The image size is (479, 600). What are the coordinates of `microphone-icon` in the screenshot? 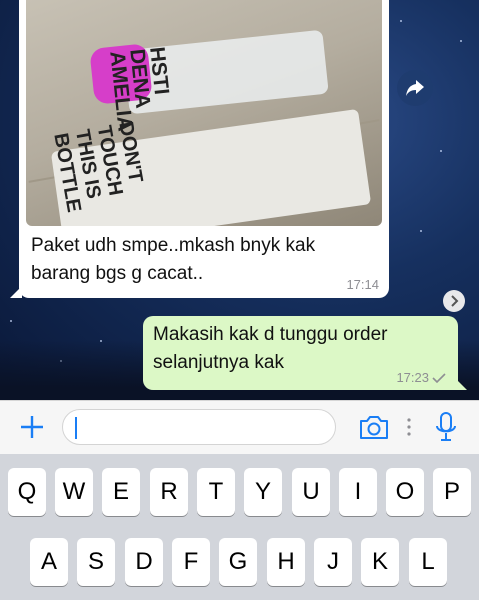 It's located at (446, 427).